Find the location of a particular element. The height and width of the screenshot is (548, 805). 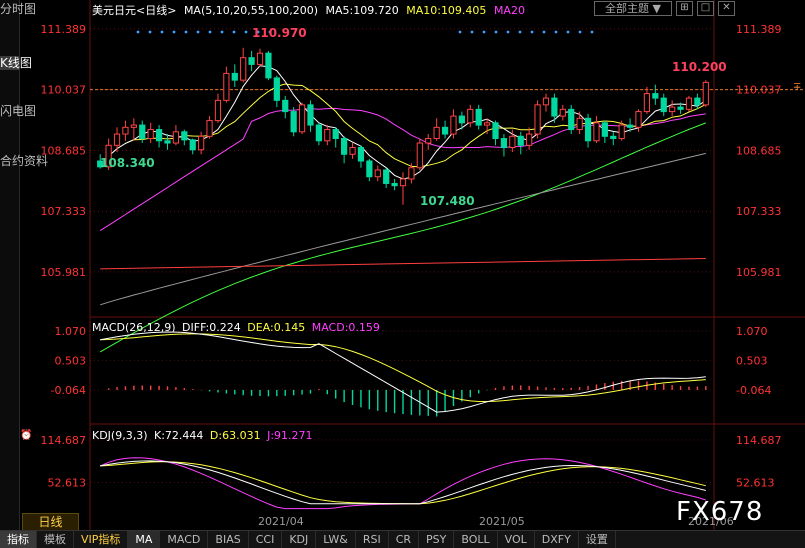

sidebar-tab-kline: K线图 is located at coordinates (16, 63).